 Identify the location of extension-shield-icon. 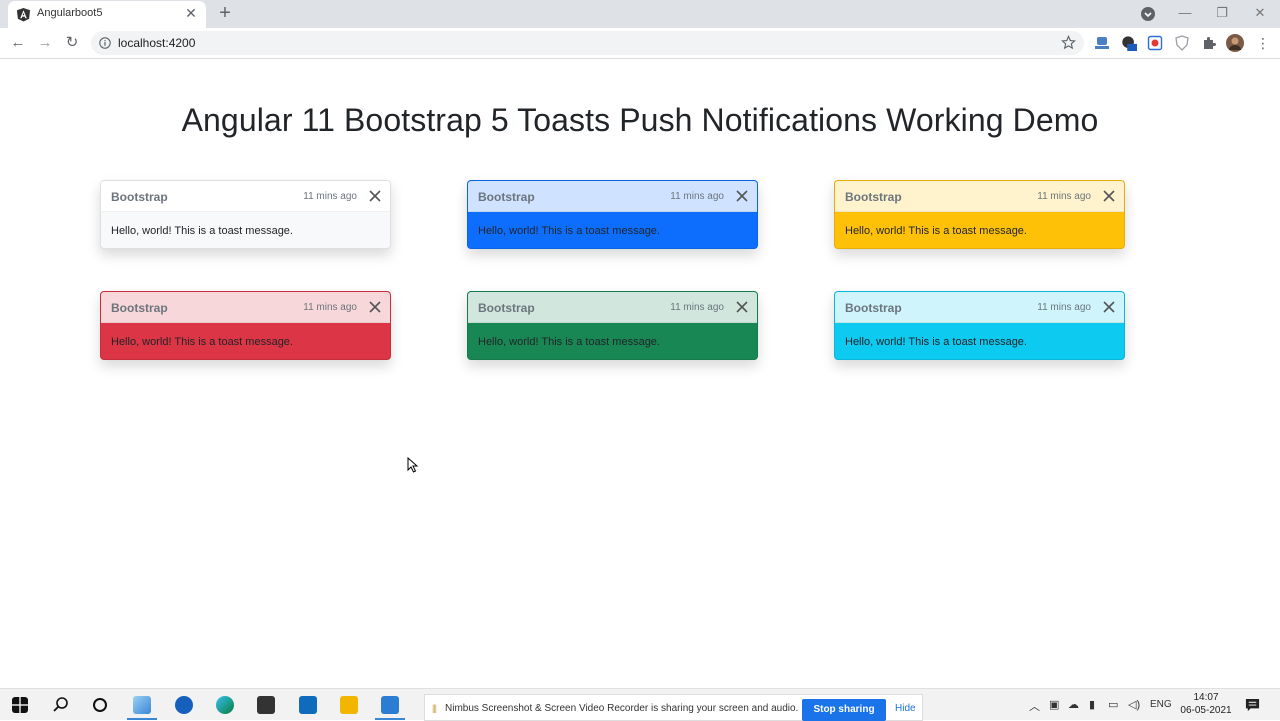
(1182, 43).